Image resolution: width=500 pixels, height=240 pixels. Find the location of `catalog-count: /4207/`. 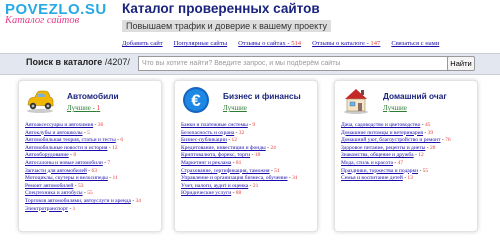

catalog-count: /4207/ is located at coordinates (117, 62).